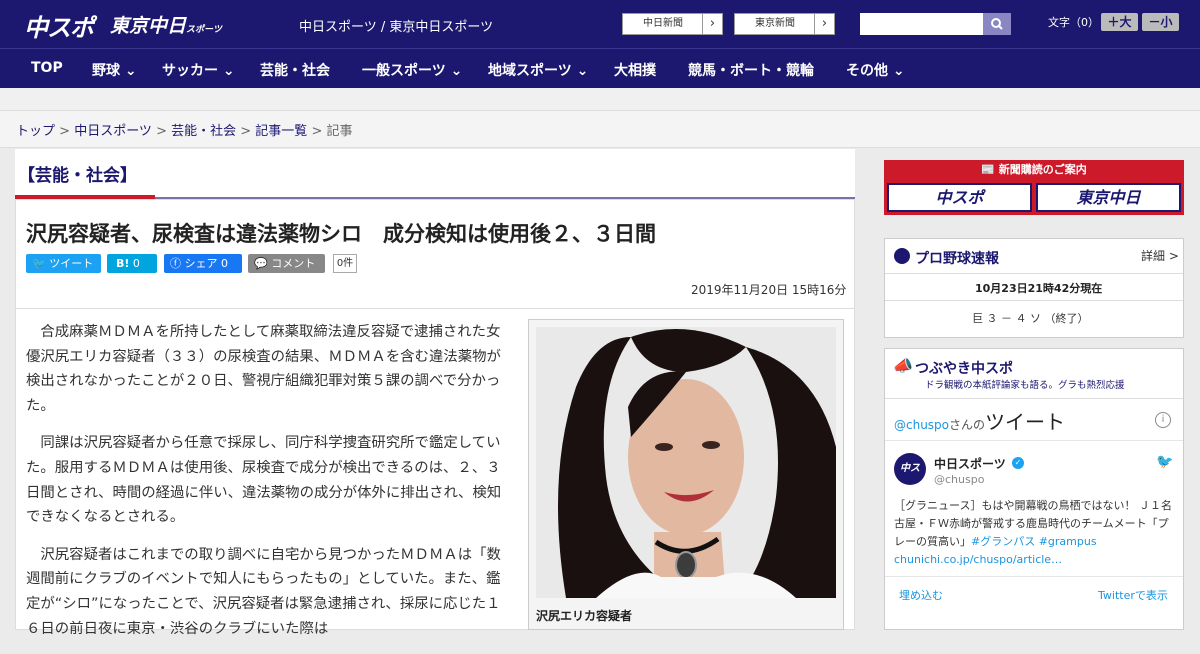  Describe the element at coordinates (663, 23) in the screenshot. I see `chunichi-label: 中日新聞` at that location.